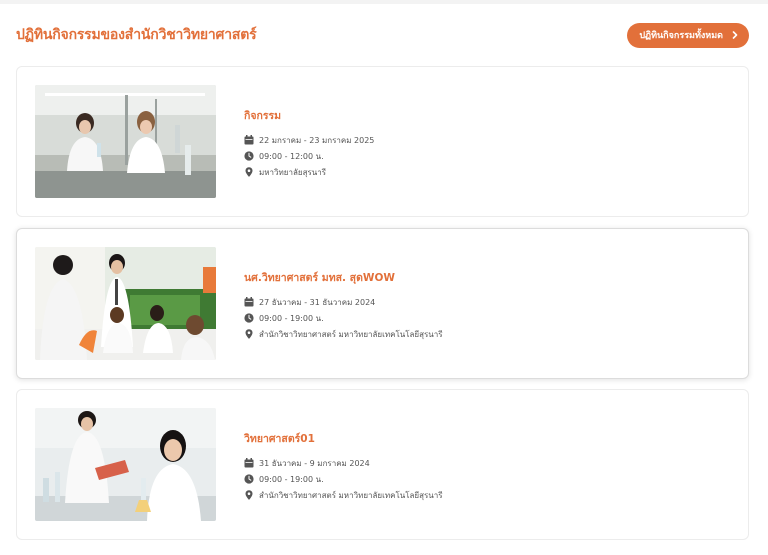 The image size is (768, 555). I want to click on event-date-text: 22 มกราคม - 23 มกราคม 2025, so click(317, 140).